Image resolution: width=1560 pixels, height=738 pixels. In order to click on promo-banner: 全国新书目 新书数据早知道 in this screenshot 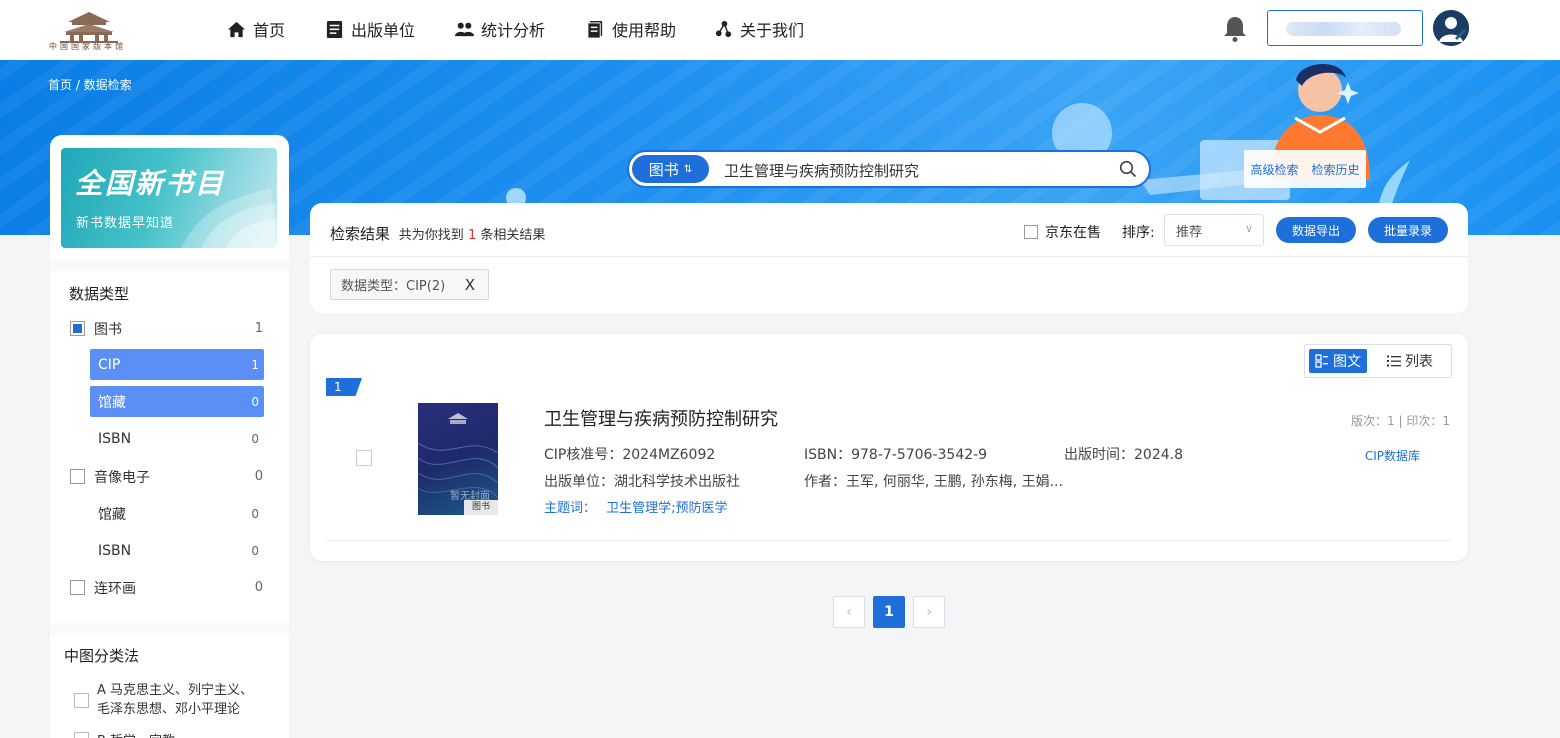, I will do `click(169, 198)`.